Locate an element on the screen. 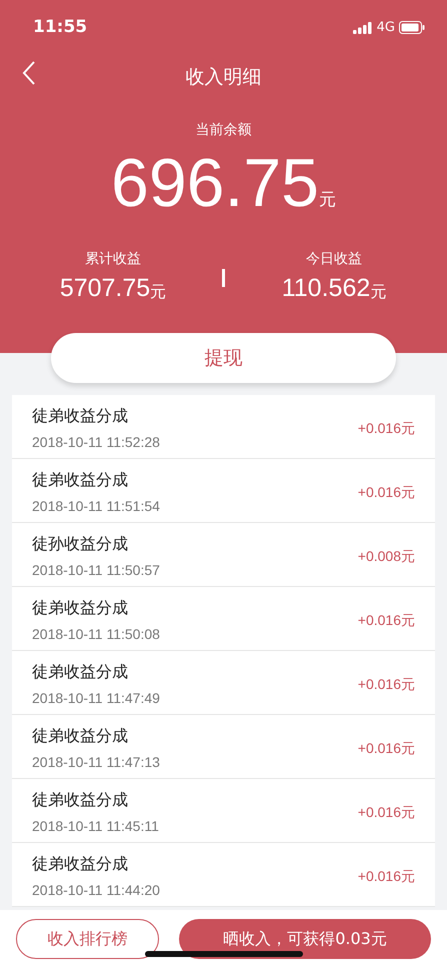  back-button is located at coordinates (29, 73).